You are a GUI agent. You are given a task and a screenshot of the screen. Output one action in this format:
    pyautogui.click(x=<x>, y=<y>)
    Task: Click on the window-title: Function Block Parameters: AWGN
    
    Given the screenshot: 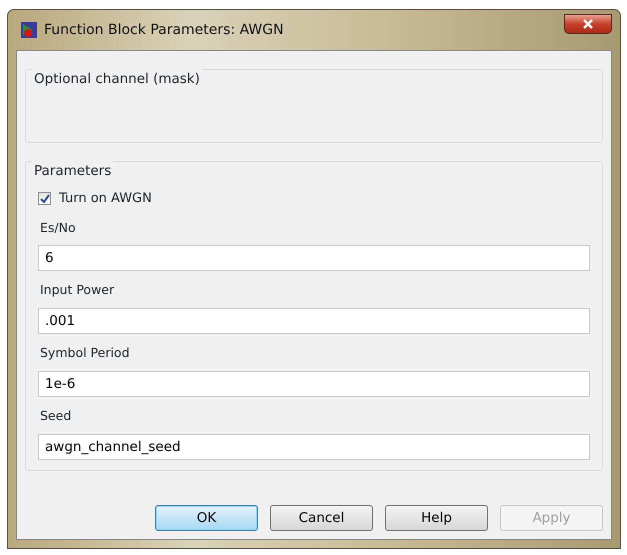 What is the action you would take?
    pyautogui.click(x=164, y=30)
    